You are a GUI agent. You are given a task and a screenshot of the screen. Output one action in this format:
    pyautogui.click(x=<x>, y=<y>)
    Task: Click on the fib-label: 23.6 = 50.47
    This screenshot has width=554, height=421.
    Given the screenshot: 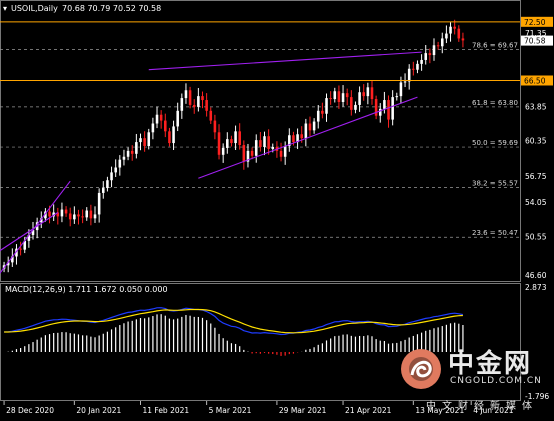 What is the action you would take?
    pyautogui.click(x=495, y=233)
    